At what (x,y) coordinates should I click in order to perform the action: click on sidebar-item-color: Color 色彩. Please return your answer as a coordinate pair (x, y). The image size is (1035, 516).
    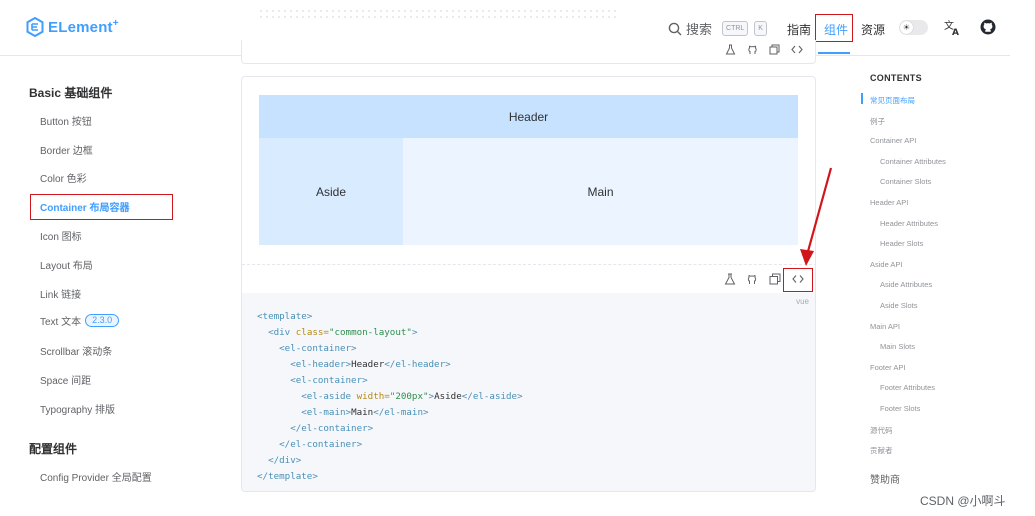
    Looking at the image, I should click on (63, 177).